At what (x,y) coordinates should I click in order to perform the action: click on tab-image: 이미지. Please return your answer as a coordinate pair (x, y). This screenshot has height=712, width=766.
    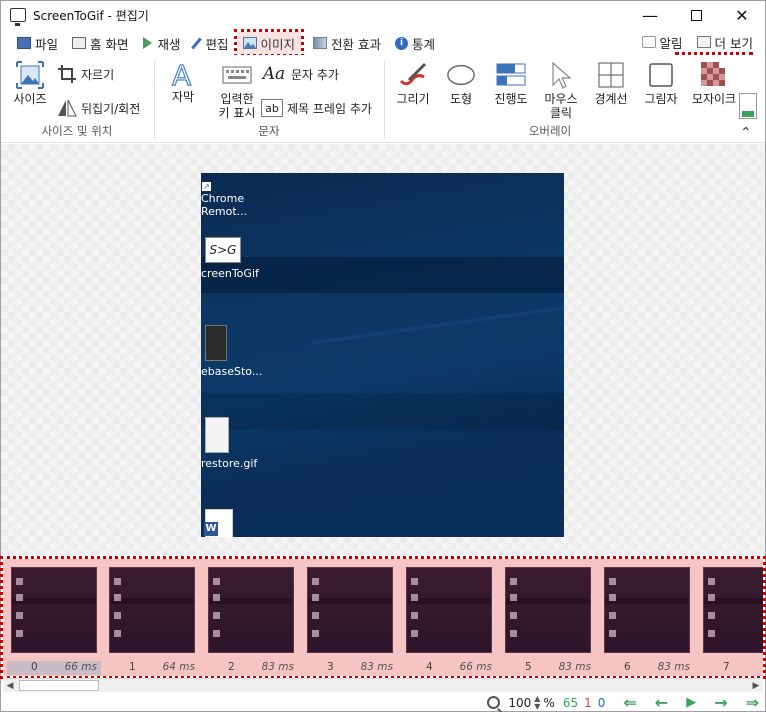
    Looking at the image, I should click on (269, 43).